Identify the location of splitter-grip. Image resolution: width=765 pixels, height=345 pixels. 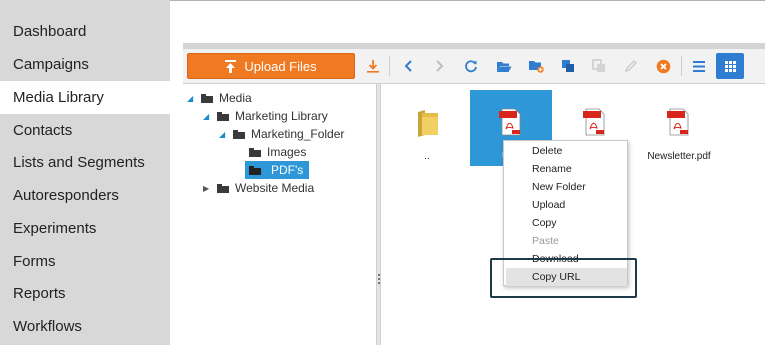
(379, 279).